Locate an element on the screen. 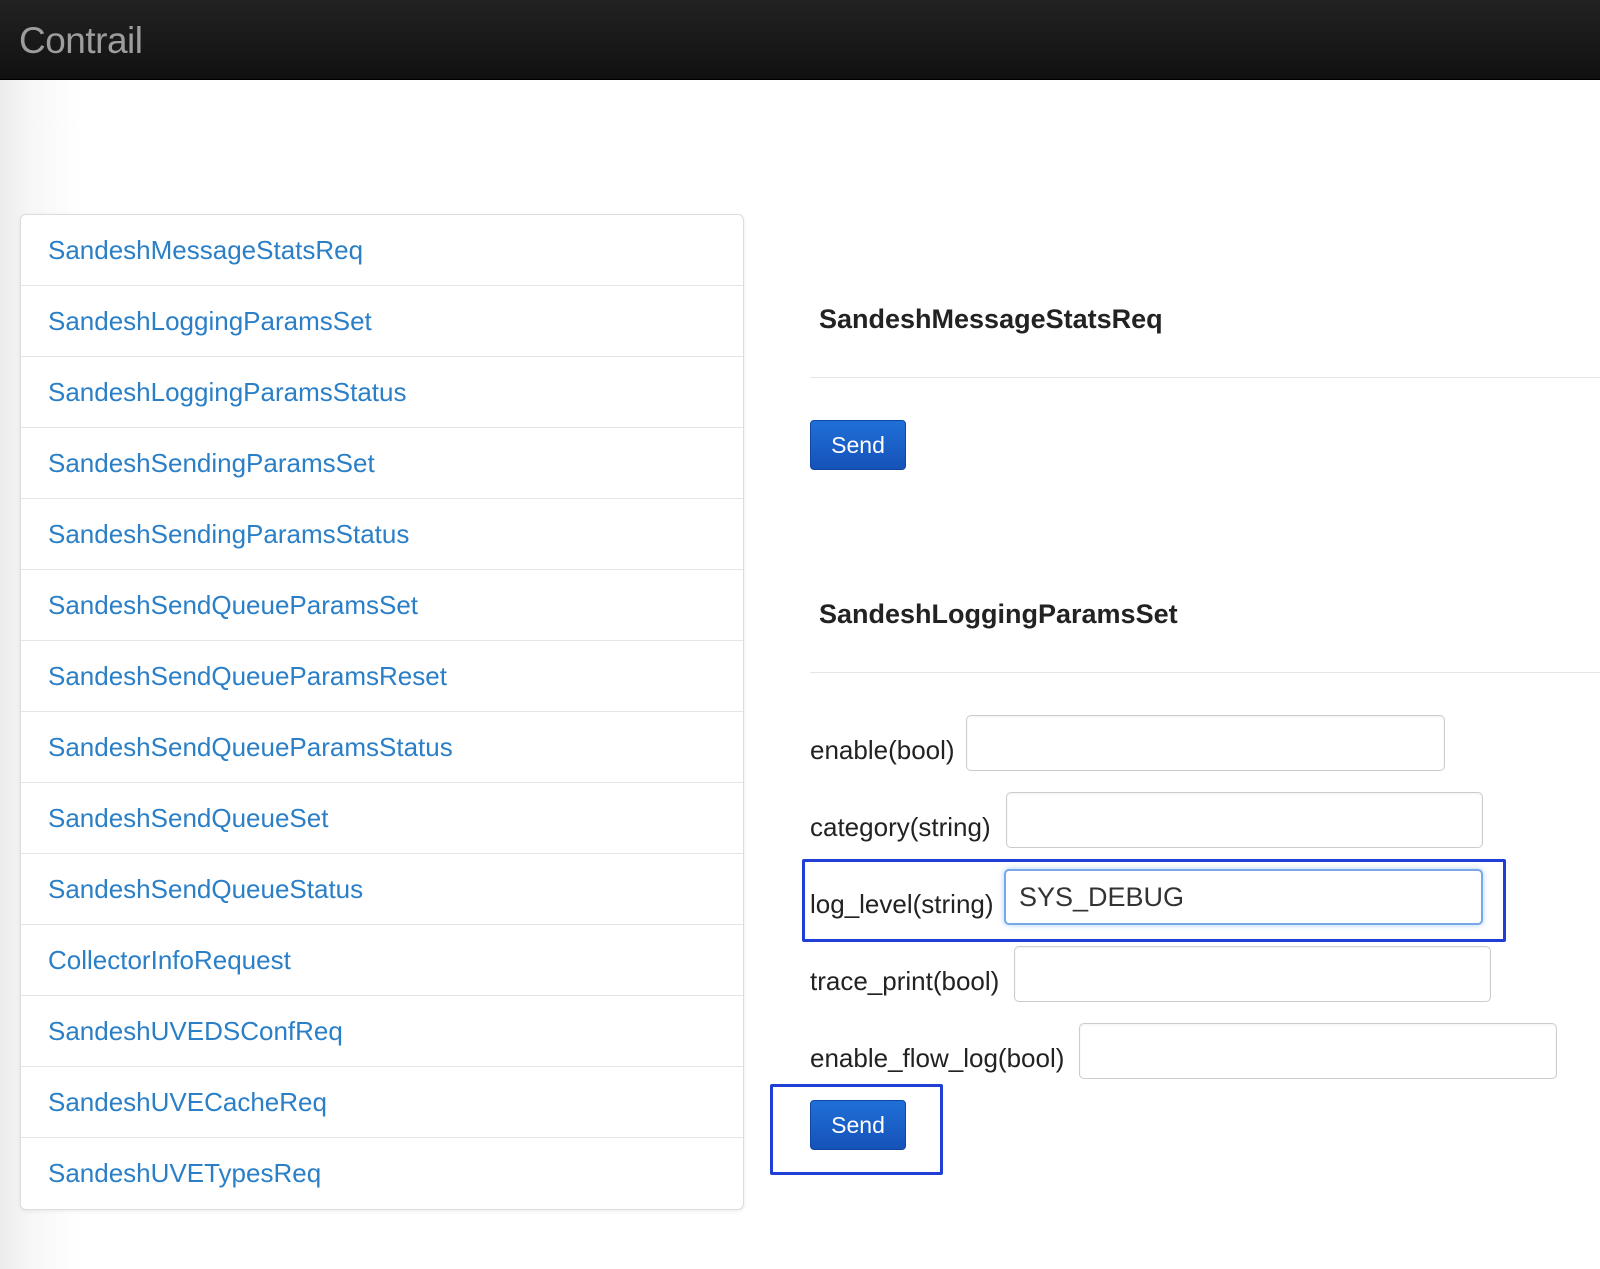  trace-print-input is located at coordinates (1252, 974).